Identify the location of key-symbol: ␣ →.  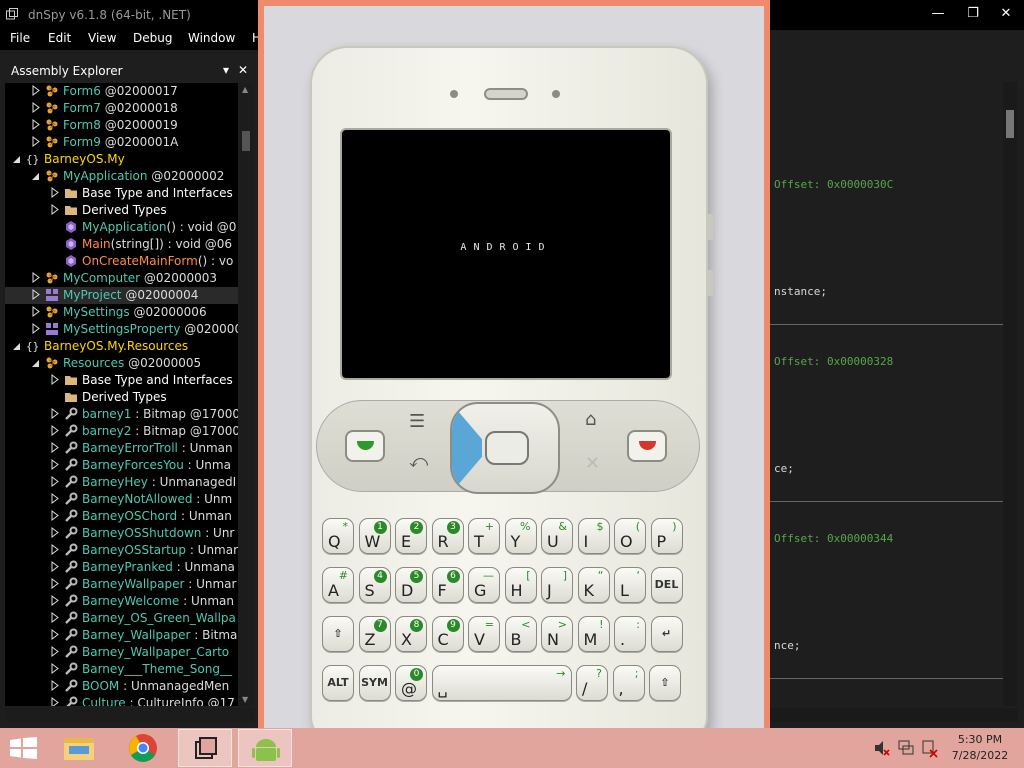
(501, 683).